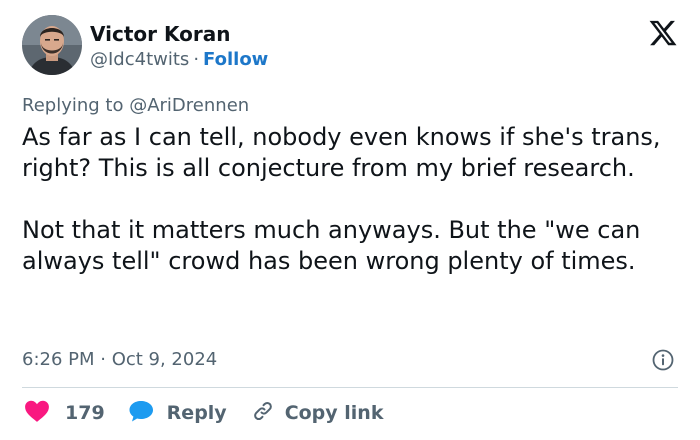 This screenshot has width=700, height=440. Describe the element at coordinates (263, 413) in the screenshot. I see `link-icon` at that location.